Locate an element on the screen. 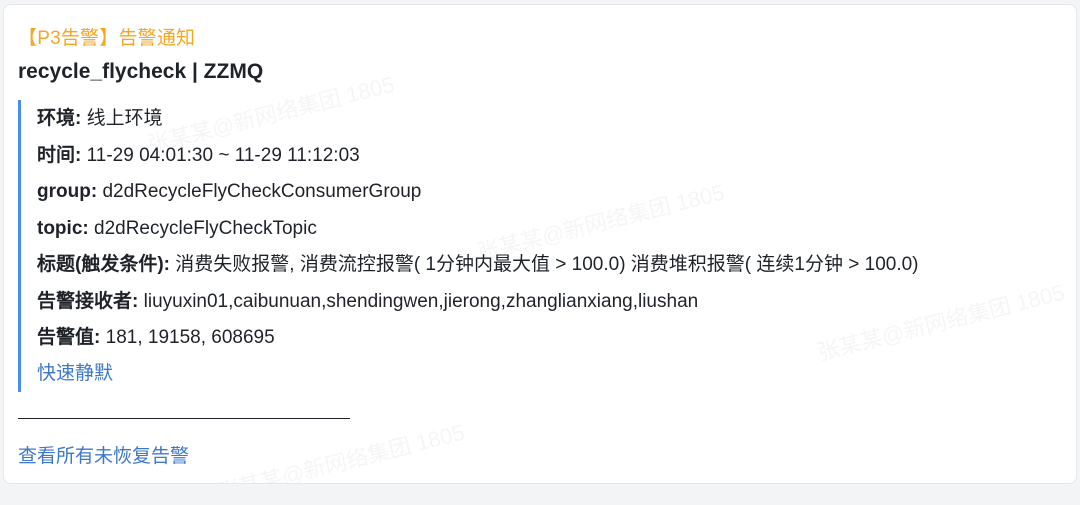 The image size is (1080, 505). field-value: 线上环境 is located at coordinates (124, 118).